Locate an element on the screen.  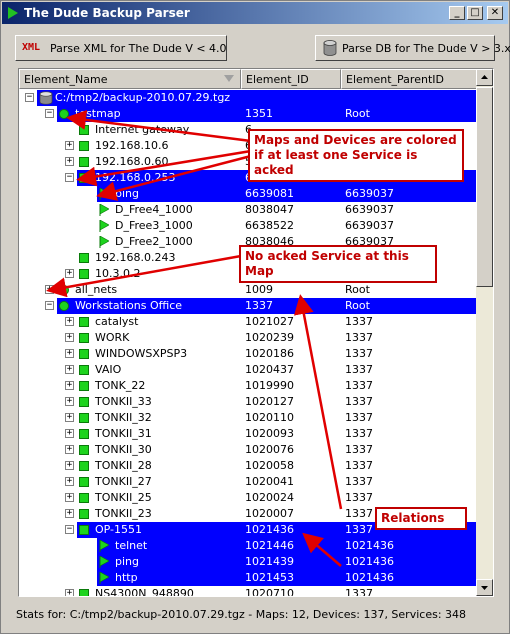
element-name-cell: 192.168.0.253 is located at coordinates (135, 177).